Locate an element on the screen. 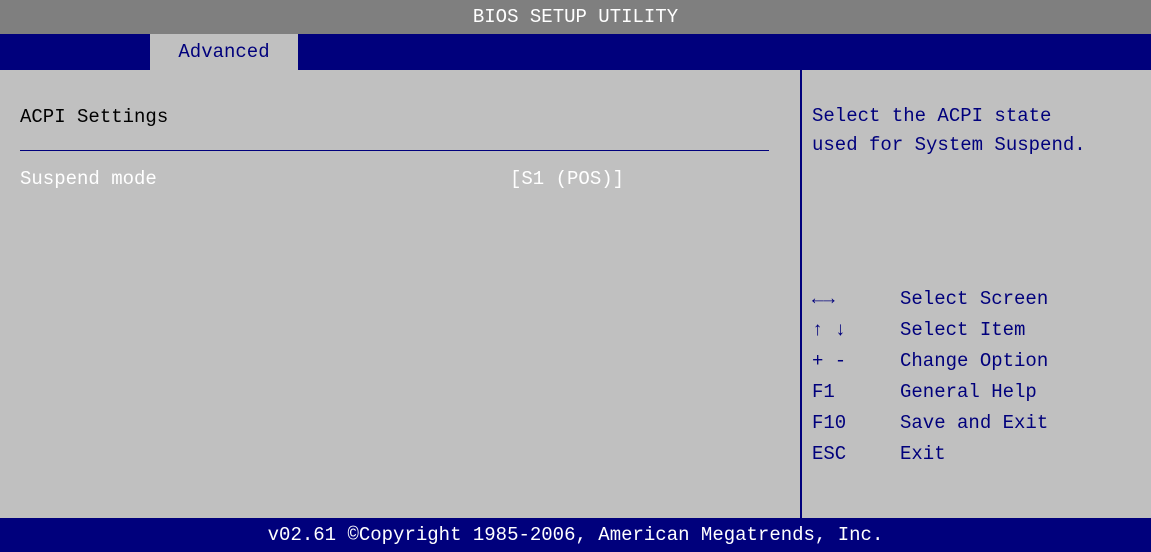 The width and height of the screenshot is (1151, 552). bios-title-bar: BIOS SETUP UTILITY is located at coordinates (575, 17).